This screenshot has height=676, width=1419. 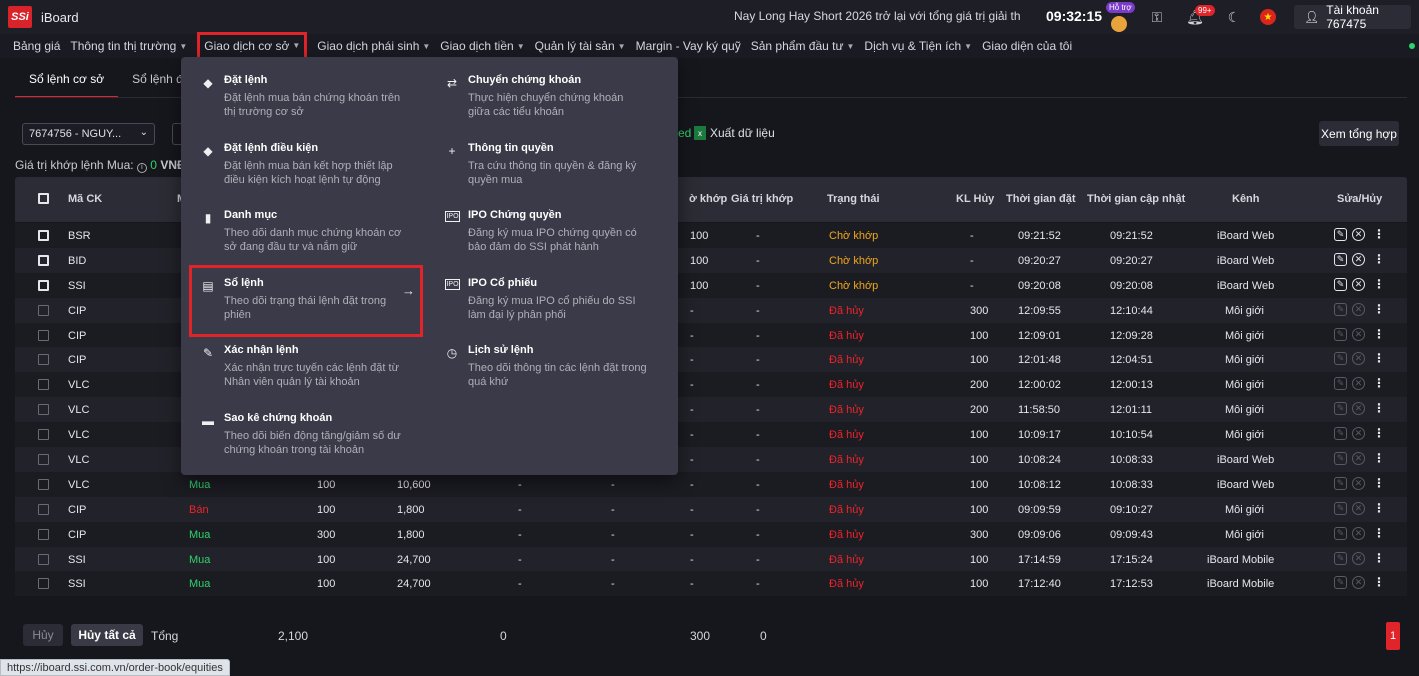 What do you see at coordinates (88, 134) in the screenshot?
I see `account-select: 7674756 - NGUY... ⌄` at bounding box center [88, 134].